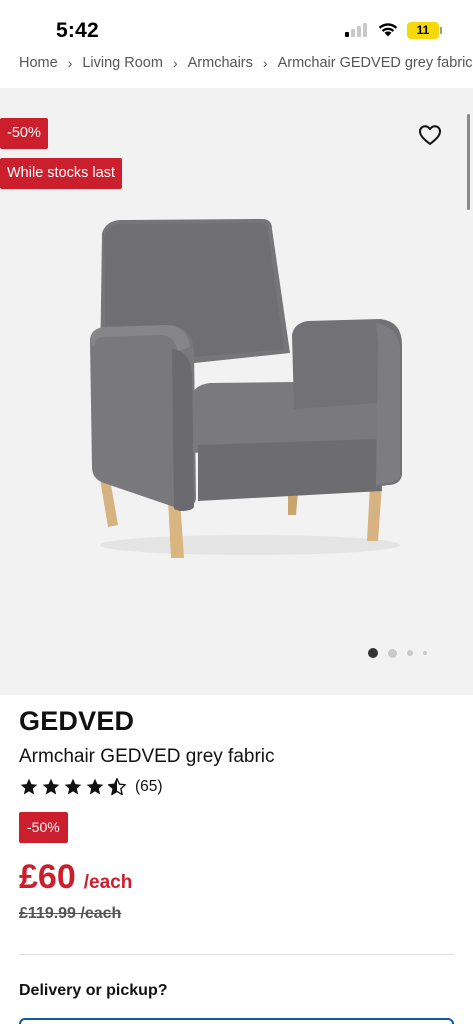 This screenshot has height=1024, width=473. Describe the element at coordinates (441, 30) in the screenshot. I see `battery-tip` at that location.